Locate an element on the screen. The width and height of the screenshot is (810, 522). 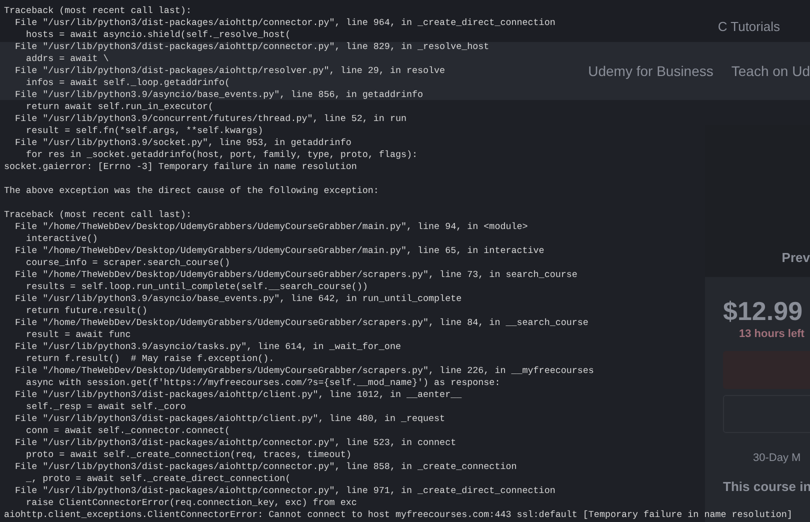
nav-link: Teach on Ud is located at coordinates (770, 71).